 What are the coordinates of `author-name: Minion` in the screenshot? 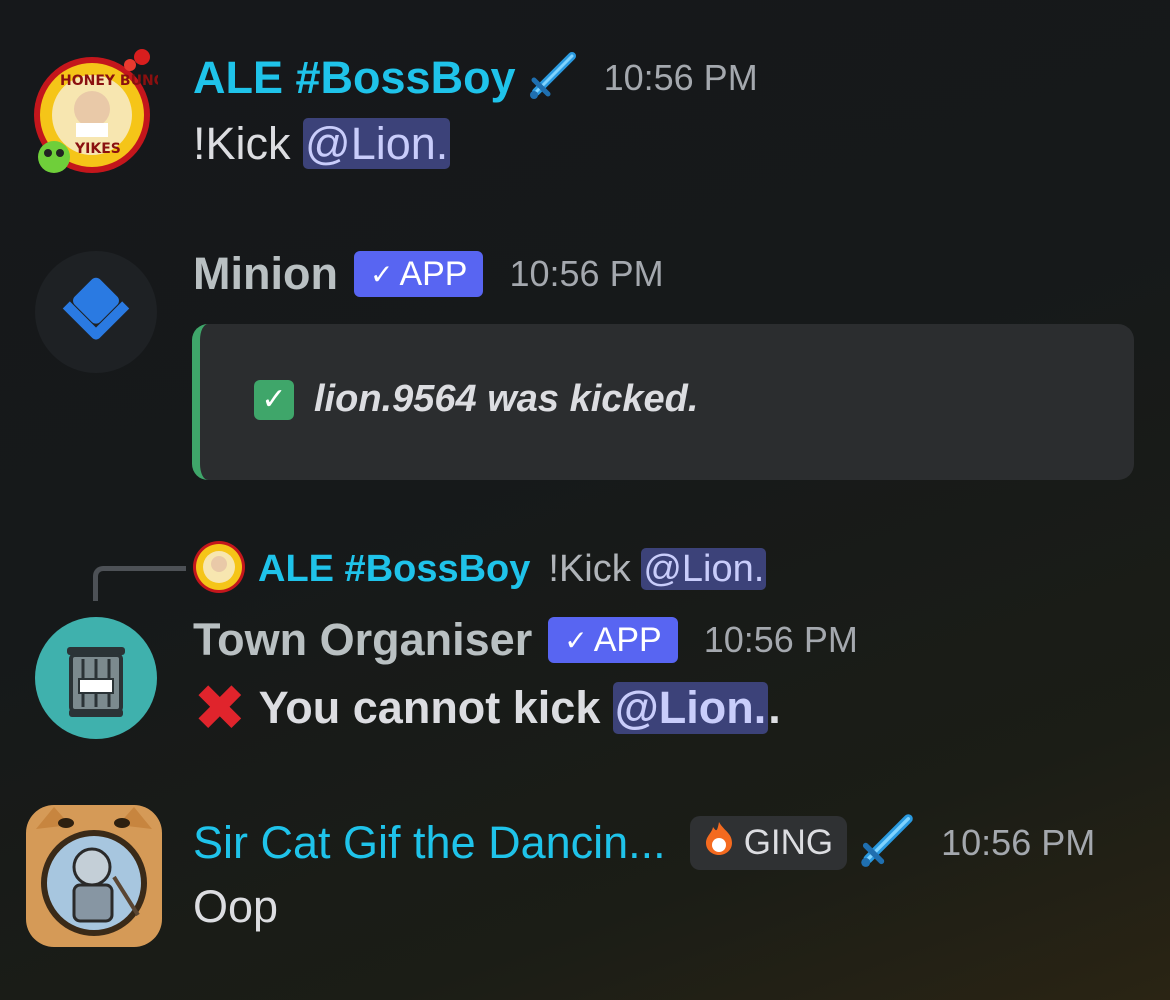 It's located at (265, 274).